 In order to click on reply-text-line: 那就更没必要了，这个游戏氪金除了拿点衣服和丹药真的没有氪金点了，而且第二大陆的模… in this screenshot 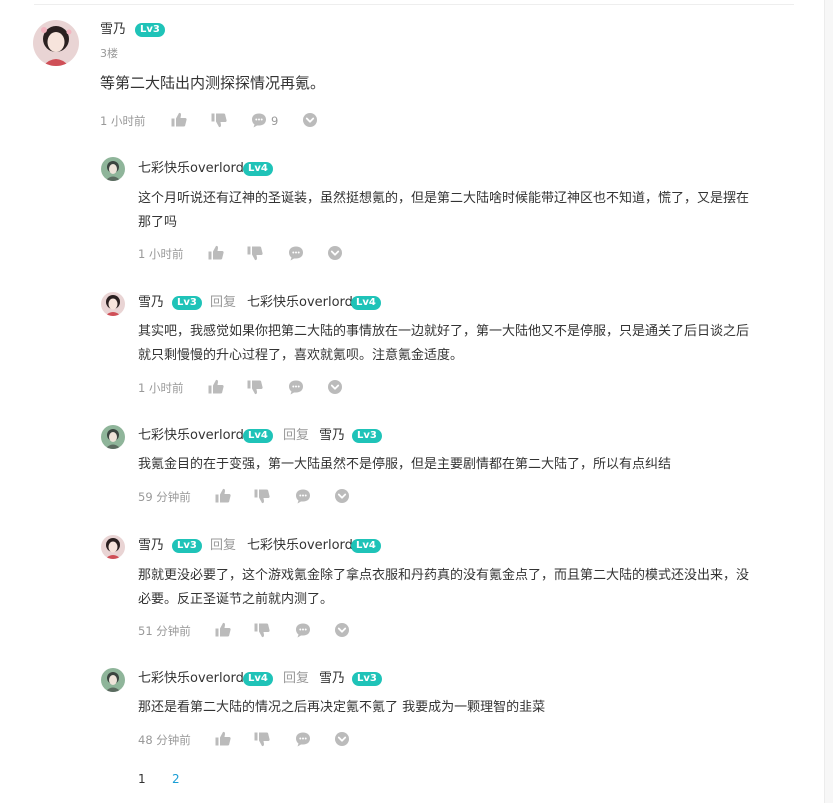, I will do `click(444, 575)`.